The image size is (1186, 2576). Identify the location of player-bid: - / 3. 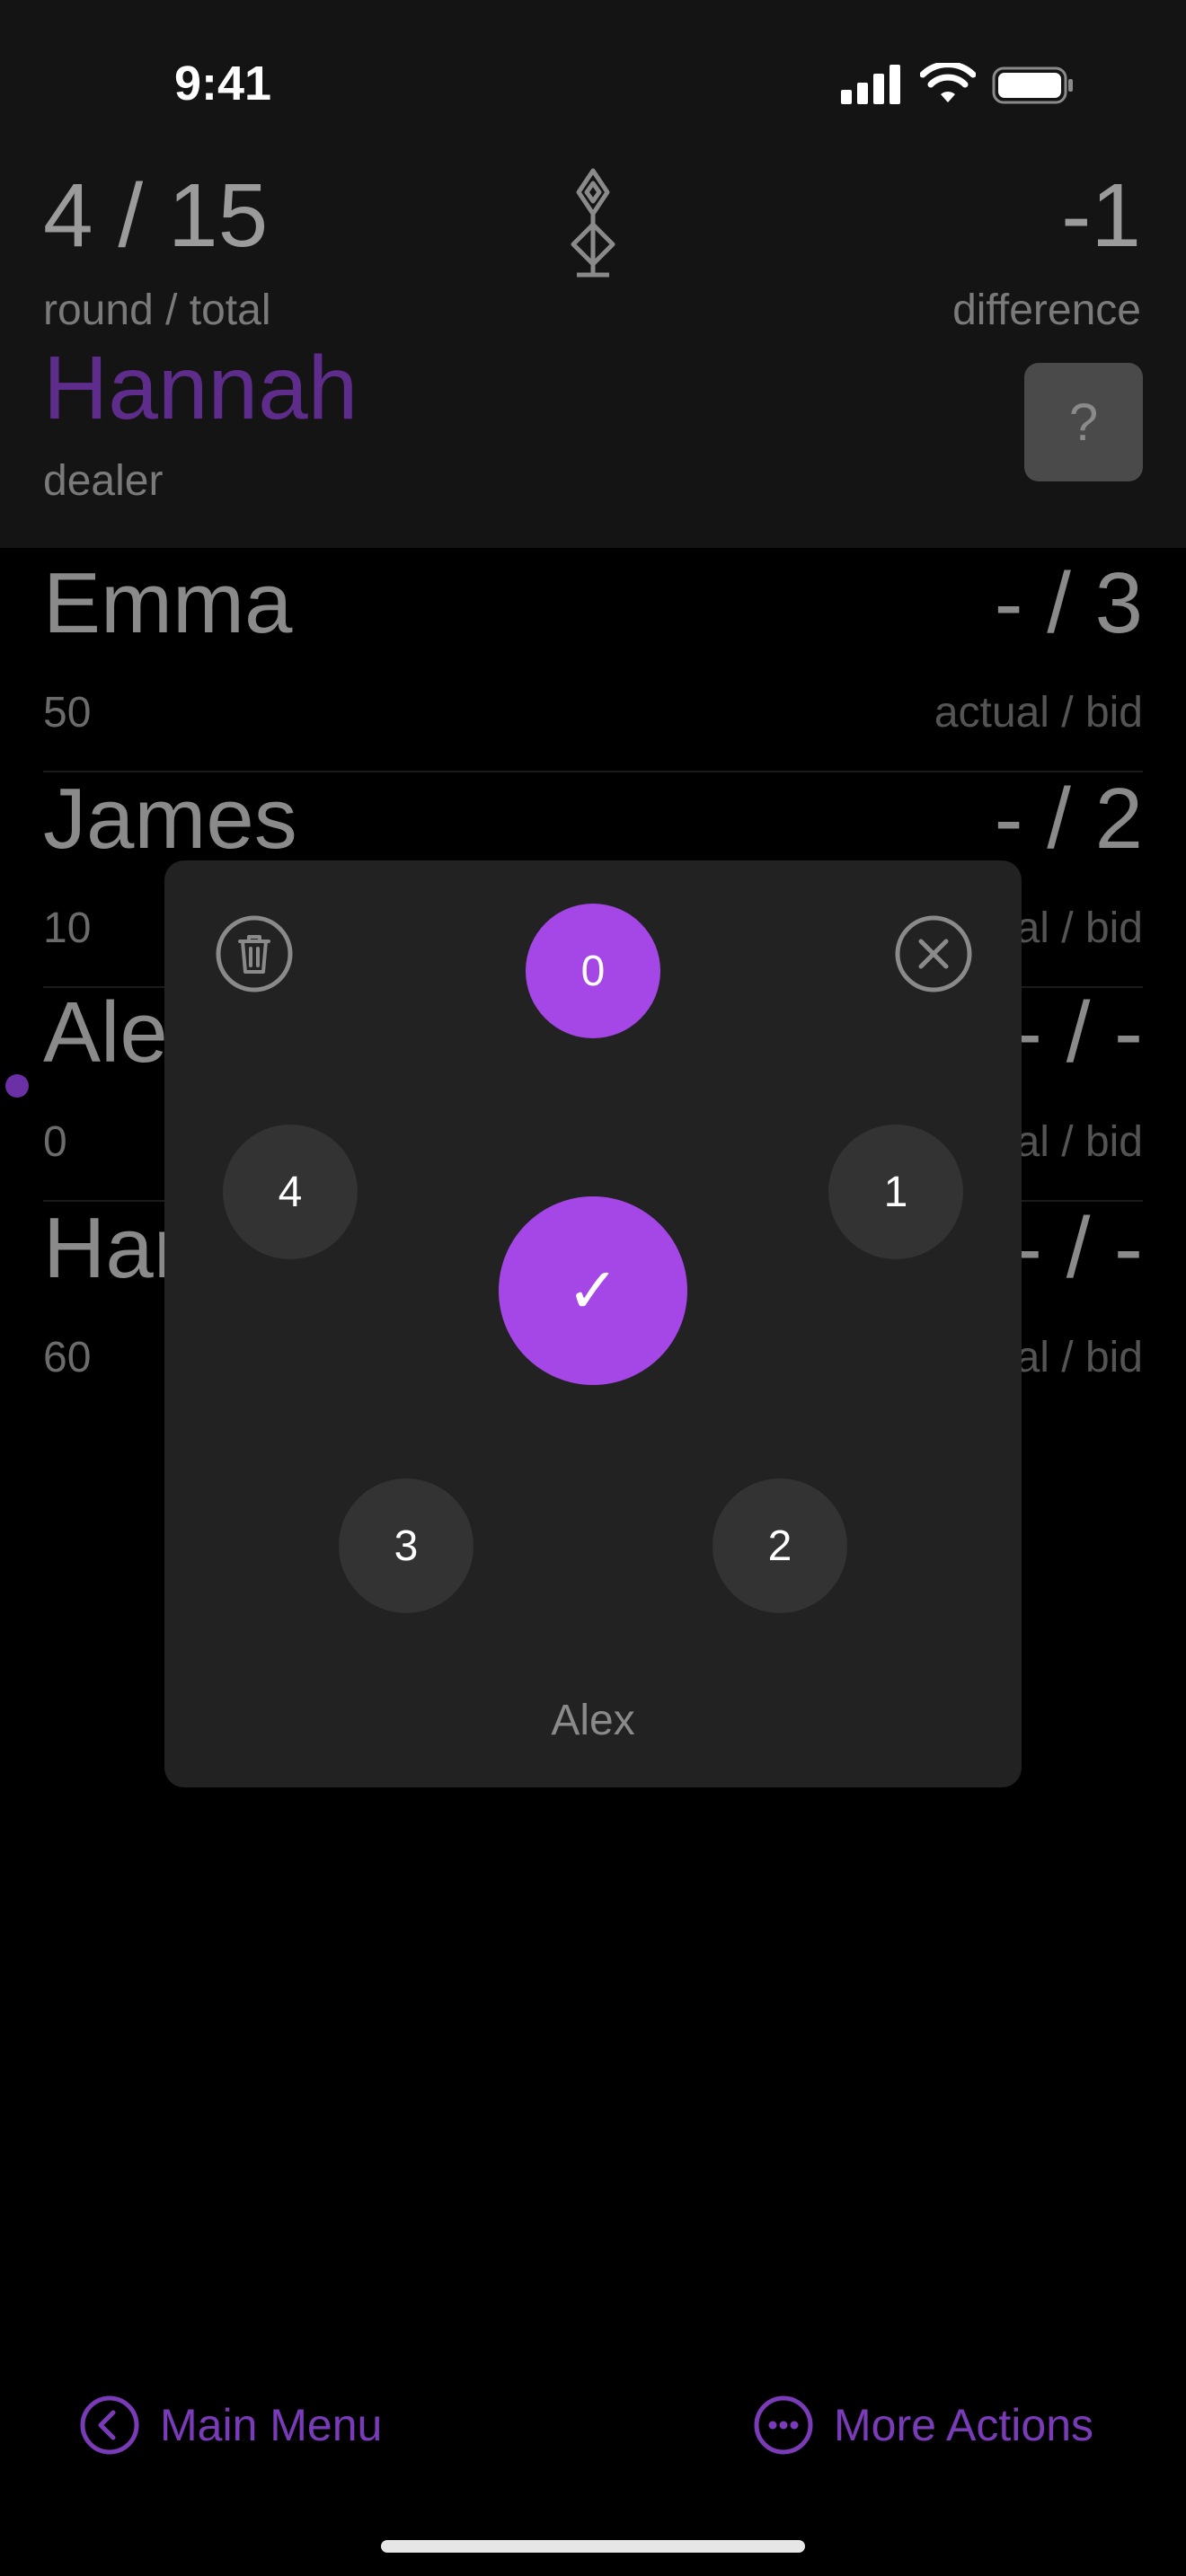
(1068, 603).